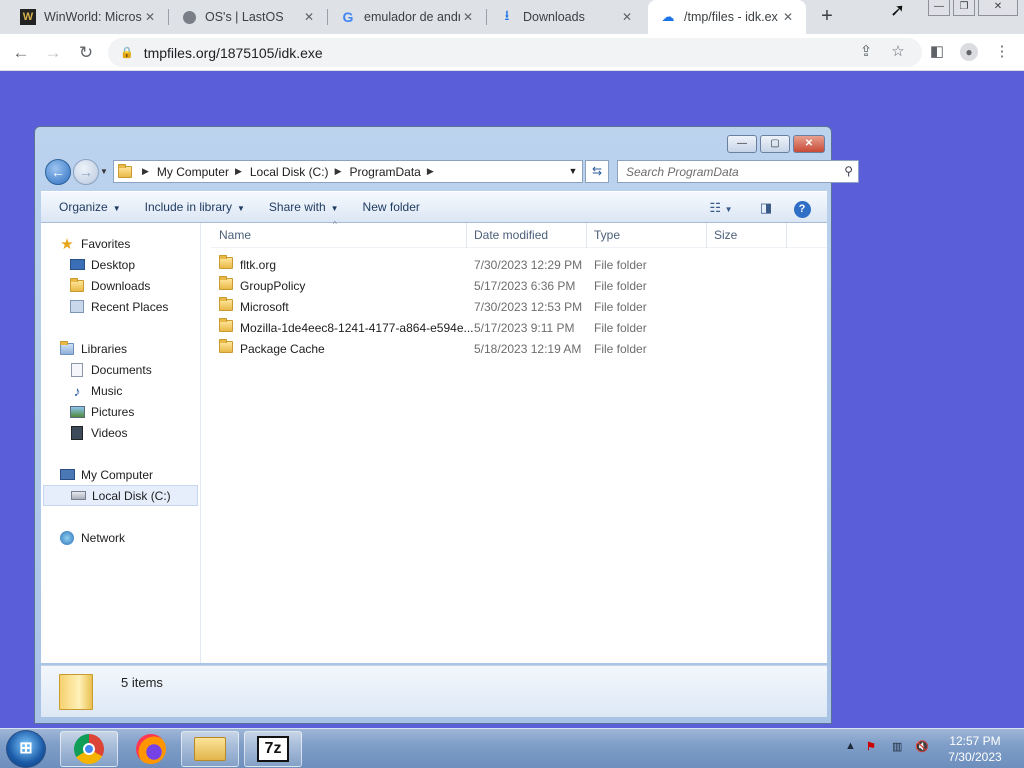  What do you see at coordinates (304, 207) in the screenshot?
I see `share-with-button: Share with ▼` at bounding box center [304, 207].